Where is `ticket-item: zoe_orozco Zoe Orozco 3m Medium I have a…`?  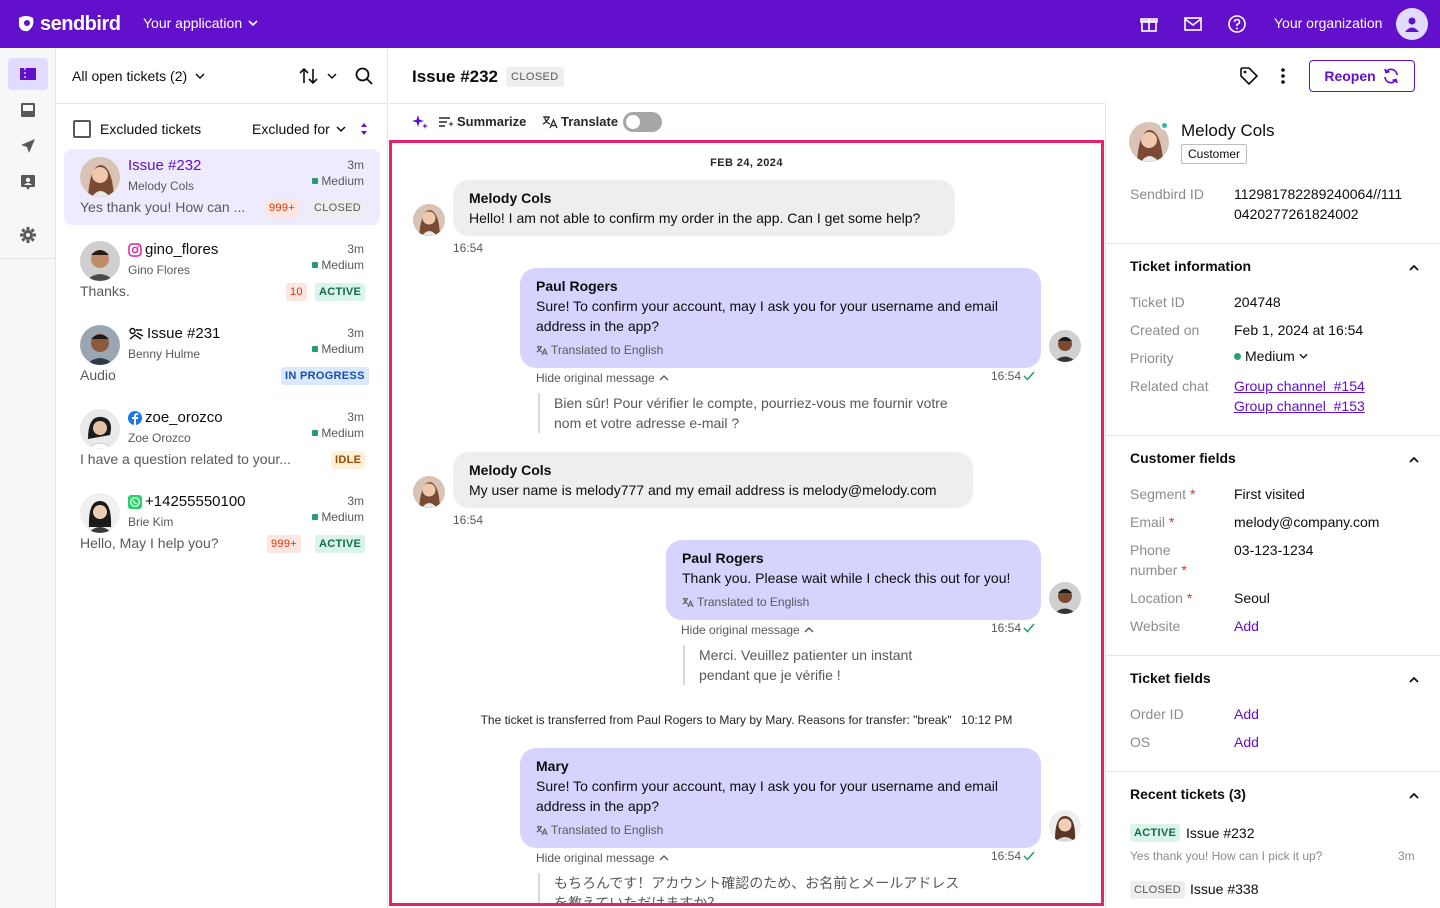
ticket-item: zoe_orozco Zoe Orozco 3m Medium I have a… is located at coordinates (222, 439).